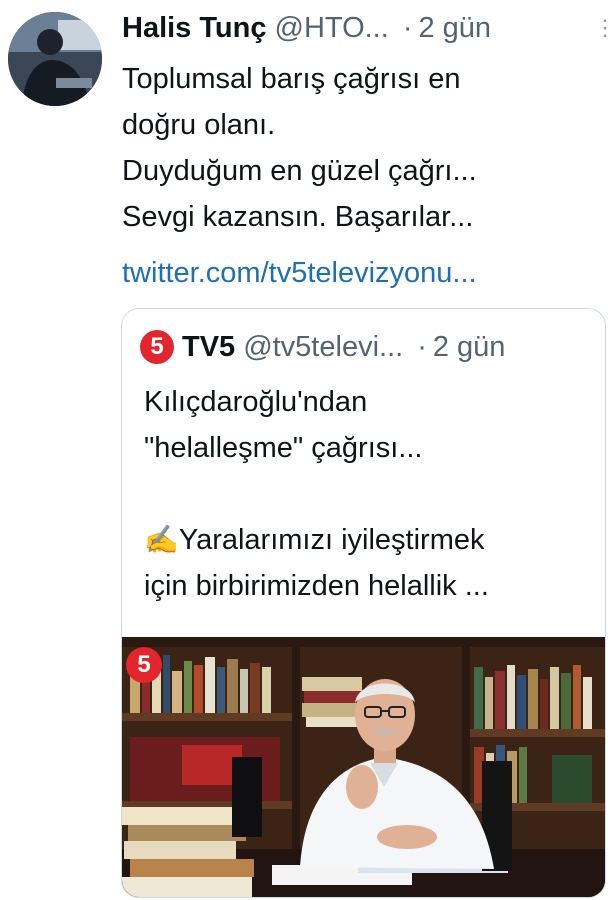  What do you see at coordinates (194, 28) in the screenshot?
I see `author-name: Halis Tunç` at bounding box center [194, 28].